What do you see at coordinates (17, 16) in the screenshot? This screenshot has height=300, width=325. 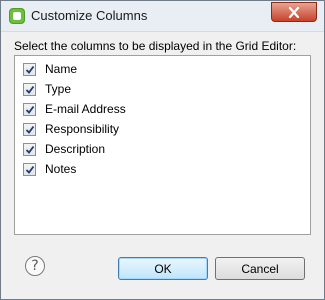 I see `app-icon` at bounding box center [17, 16].